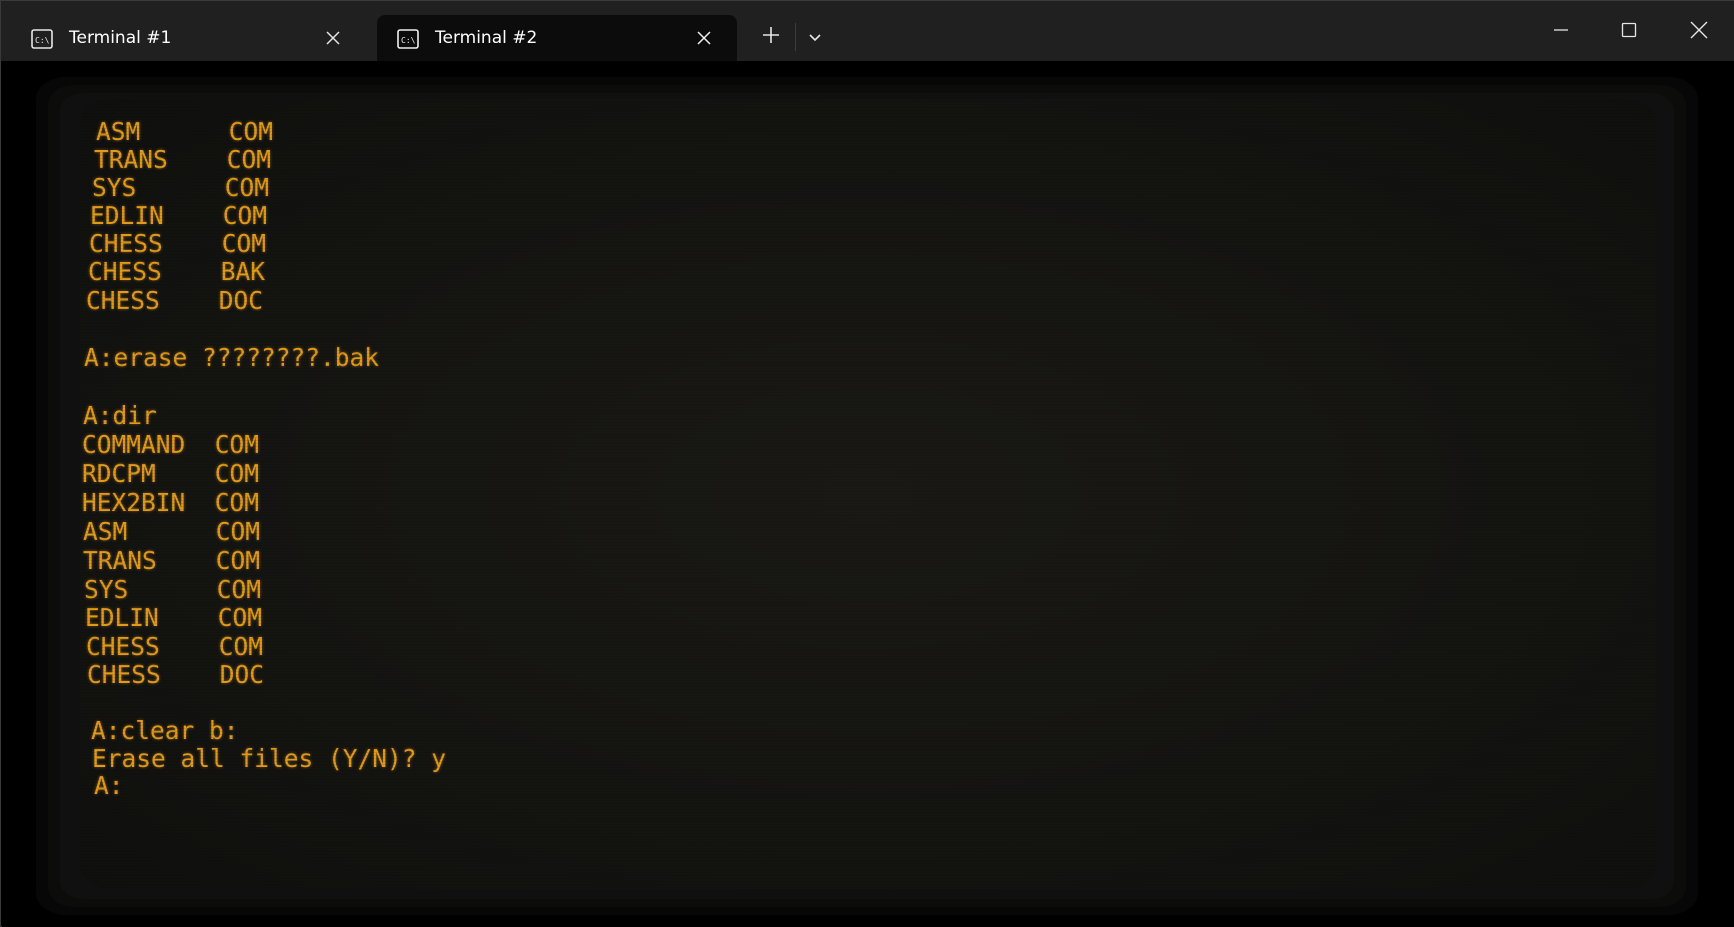 This screenshot has width=1734, height=927. What do you see at coordinates (171, 473) in the screenshot?
I see `terminal-line: RDCPM COM` at bounding box center [171, 473].